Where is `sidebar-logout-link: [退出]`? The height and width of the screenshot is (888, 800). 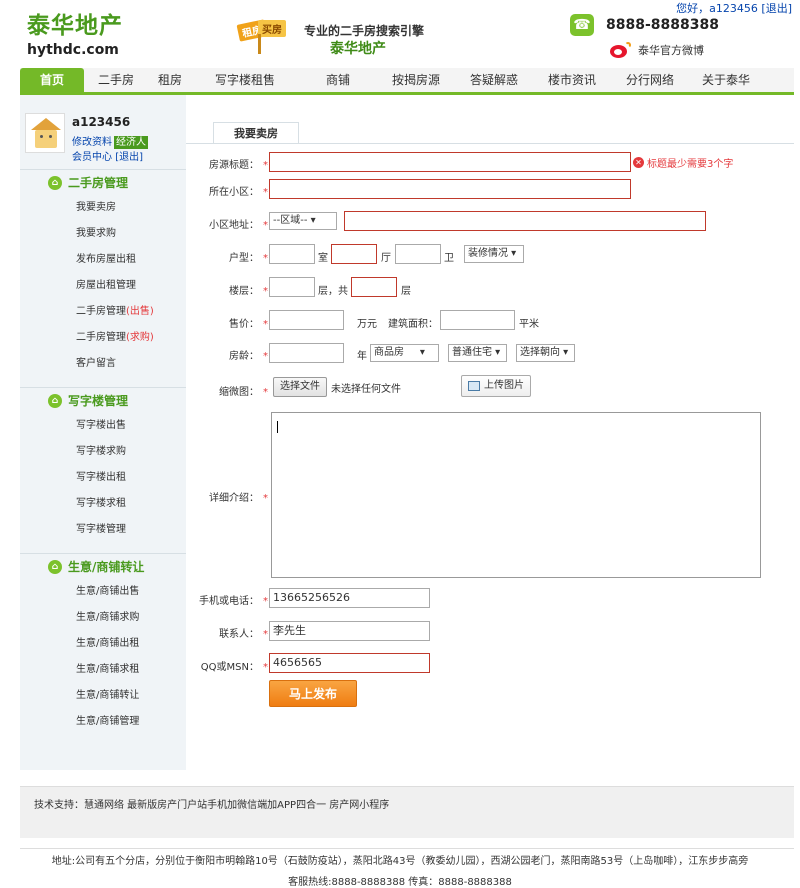 sidebar-logout-link: [退出] is located at coordinates (129, 157).